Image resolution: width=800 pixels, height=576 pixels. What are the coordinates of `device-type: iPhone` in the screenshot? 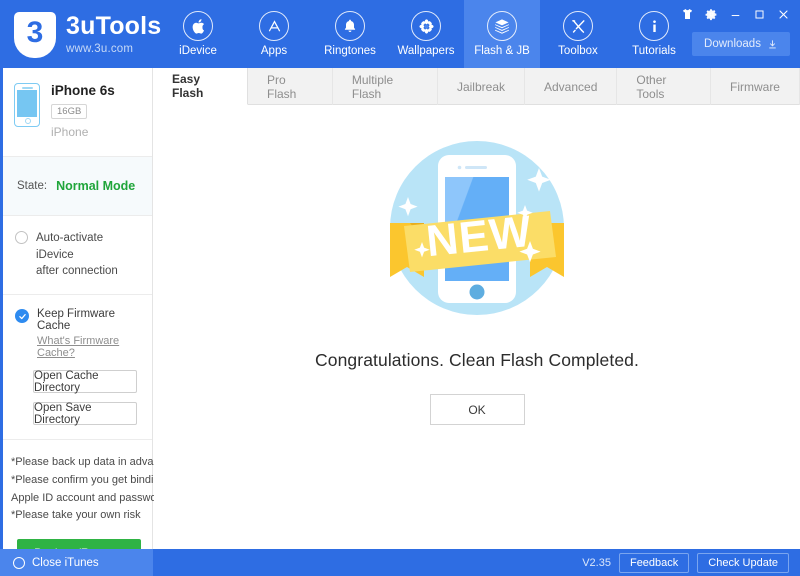 It's located at (70, 132).